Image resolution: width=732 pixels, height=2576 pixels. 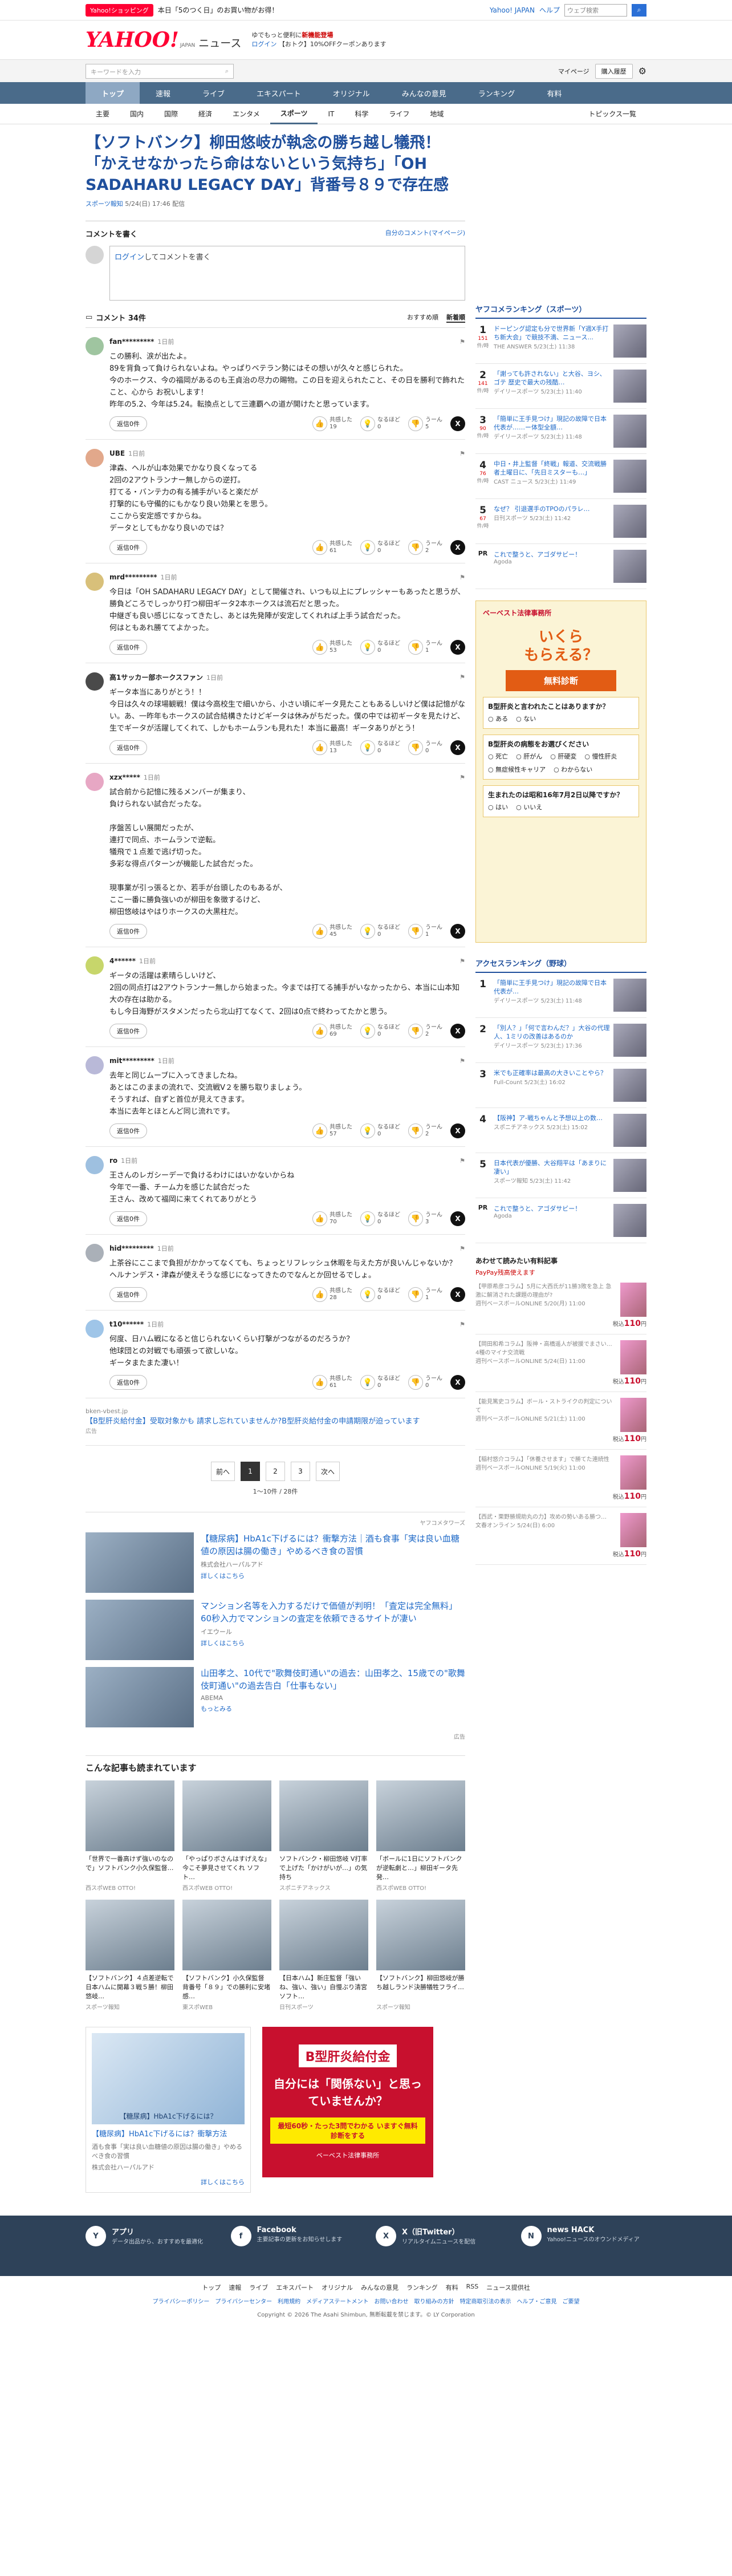 I want to click on footer-link-2: メディアステートメント, so click(x=337, y=2301).